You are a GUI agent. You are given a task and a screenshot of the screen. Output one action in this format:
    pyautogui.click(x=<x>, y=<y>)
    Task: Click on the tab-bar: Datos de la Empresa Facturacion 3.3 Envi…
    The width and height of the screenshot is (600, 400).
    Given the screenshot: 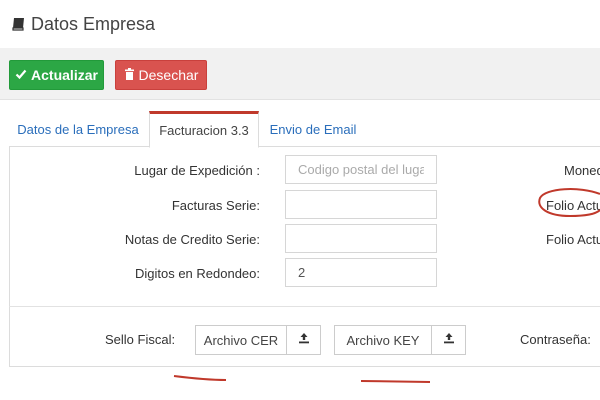 What is the action you would take?
    pyautogui.click(x=304, y=129)
    